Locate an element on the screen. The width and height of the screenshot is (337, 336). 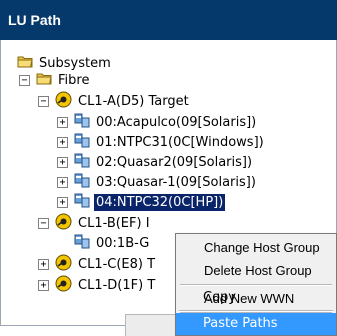
tree-node-host-group: + 00:Acapulco(09[Solaris]) is located at coordinates (157, 122).